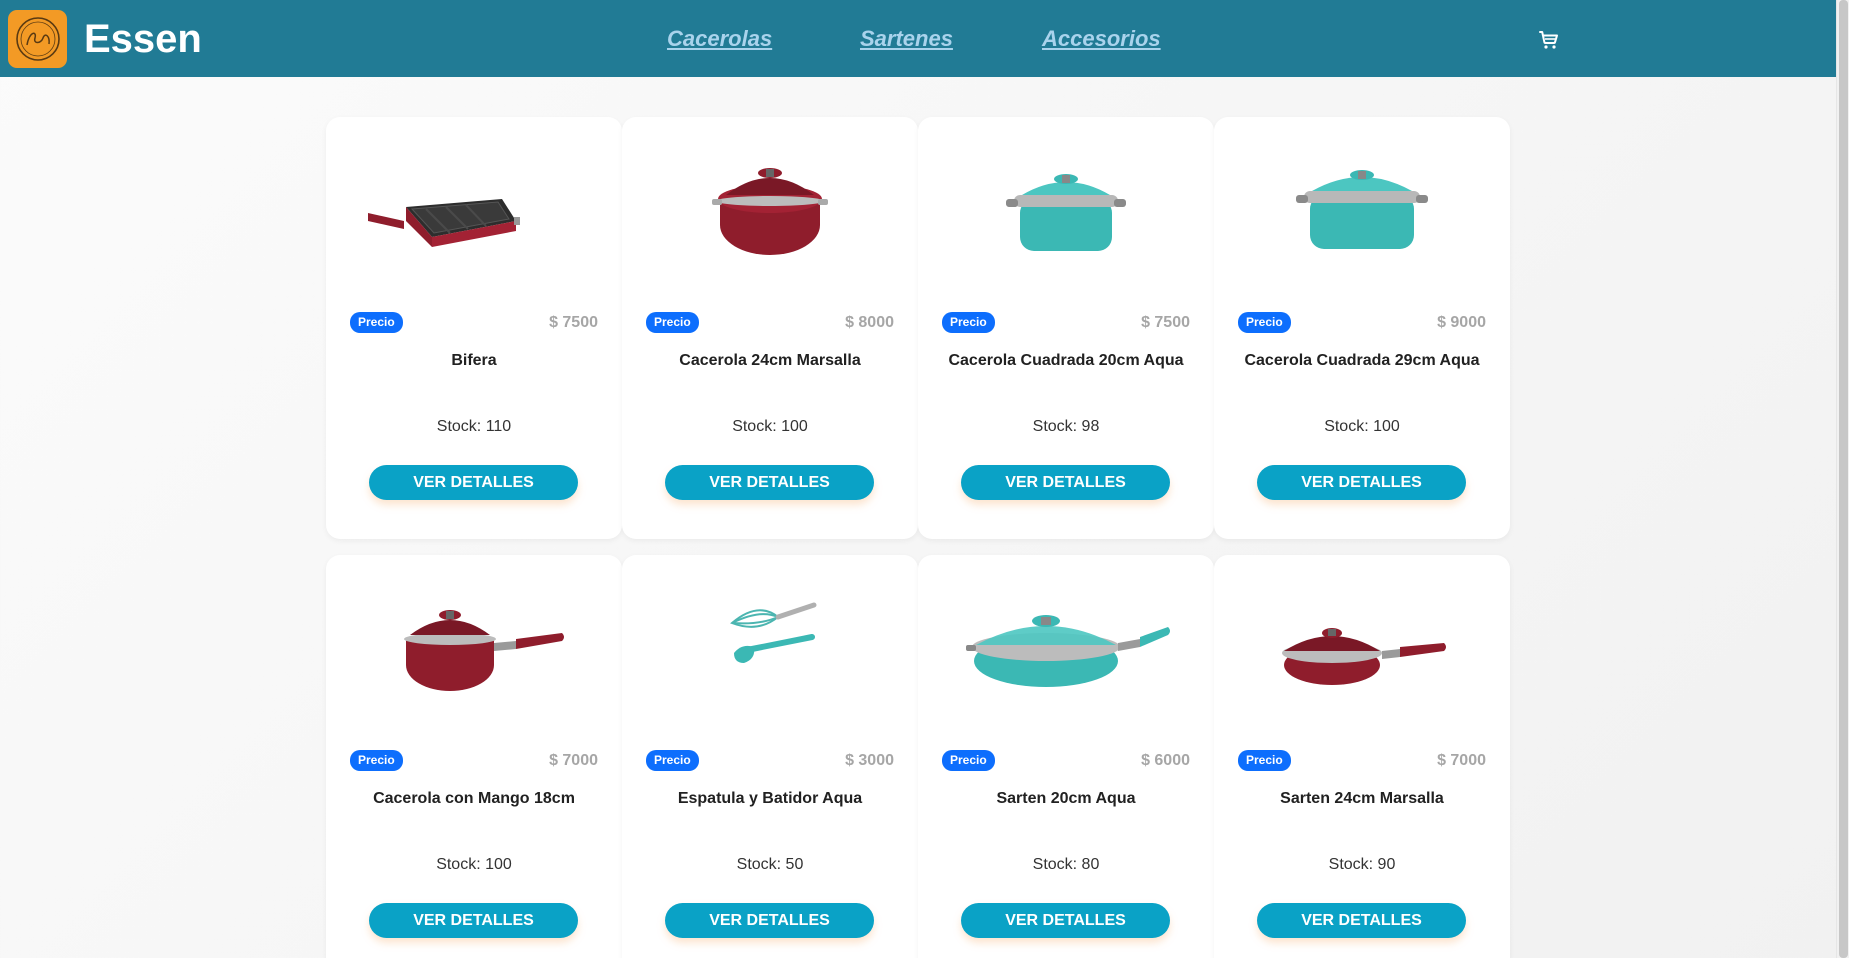 This screenshot has width=1849, height=958. I want to click on essen-logo, so click(37, 39).